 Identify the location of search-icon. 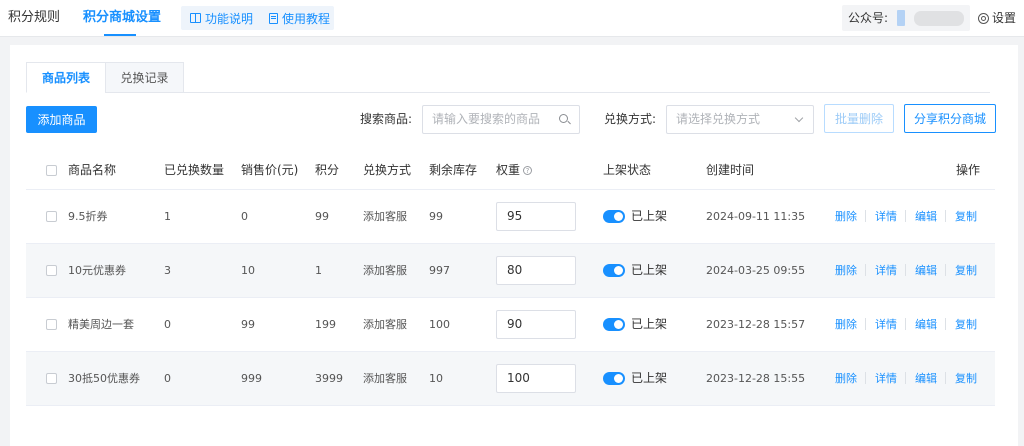
(563, 118).